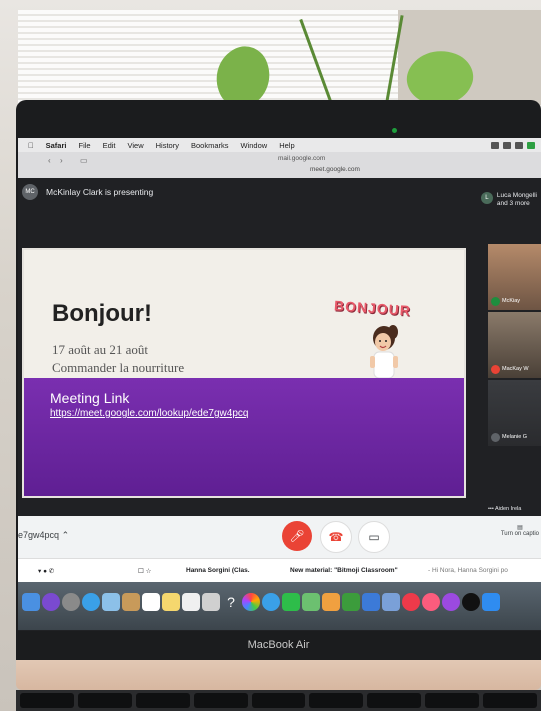 This screenshot has height=711, width=541. What do you see at coordinates (371, 602) in the screenshot?
I see `keynote-icon` at bounding box center [371, 602].